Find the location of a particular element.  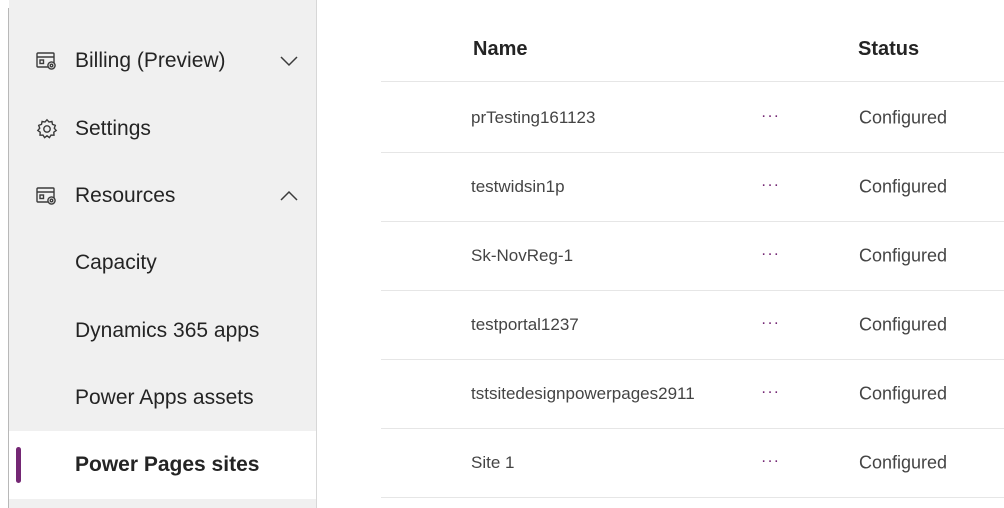

selected-indicator is located at coordinates (18, 465).